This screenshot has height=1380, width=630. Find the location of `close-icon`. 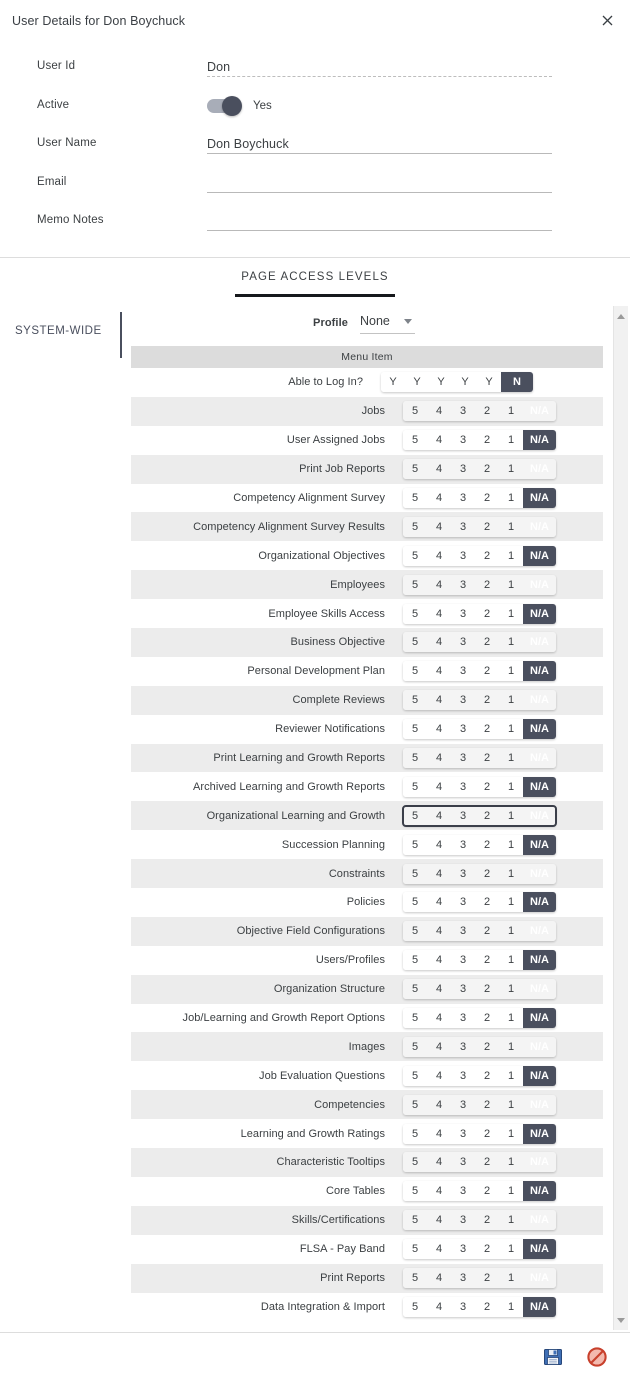

close-icon is located at coordinates (607, 20).